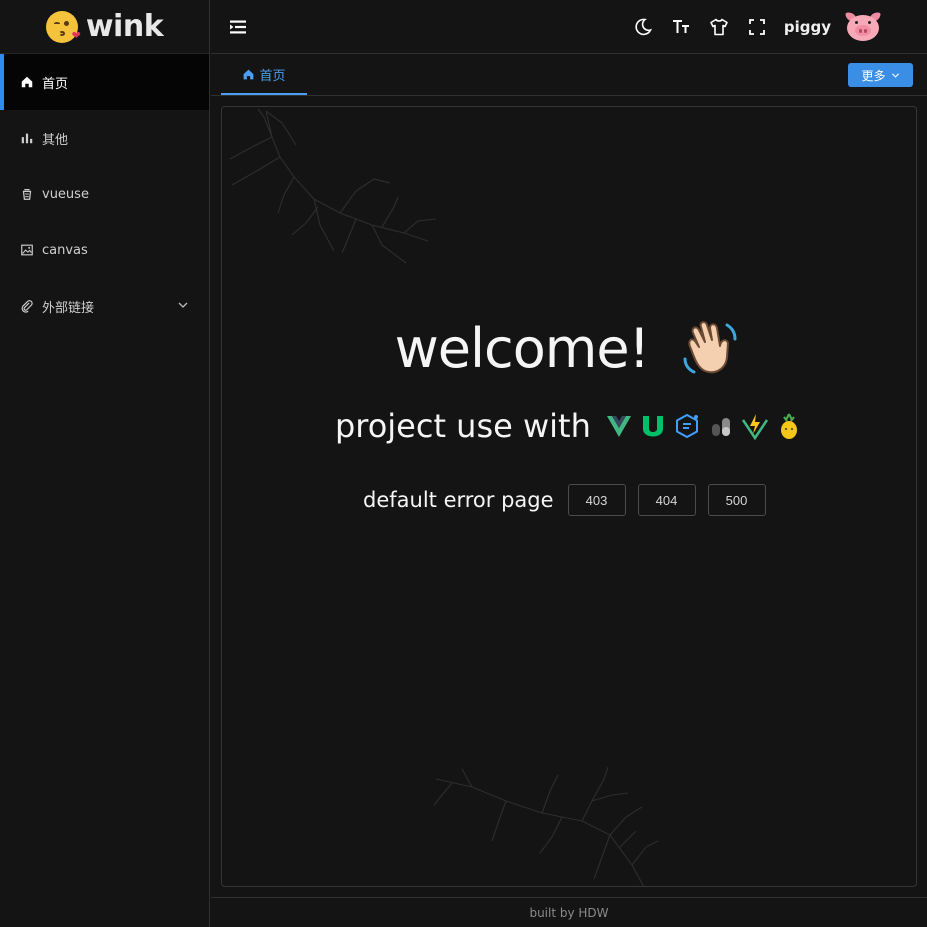 Image resolution: width=927 pixels, height=927 pixels. Describe the element at coordinates (666, 500) in the screenshot. I see `error-404-button: 404` at that location.